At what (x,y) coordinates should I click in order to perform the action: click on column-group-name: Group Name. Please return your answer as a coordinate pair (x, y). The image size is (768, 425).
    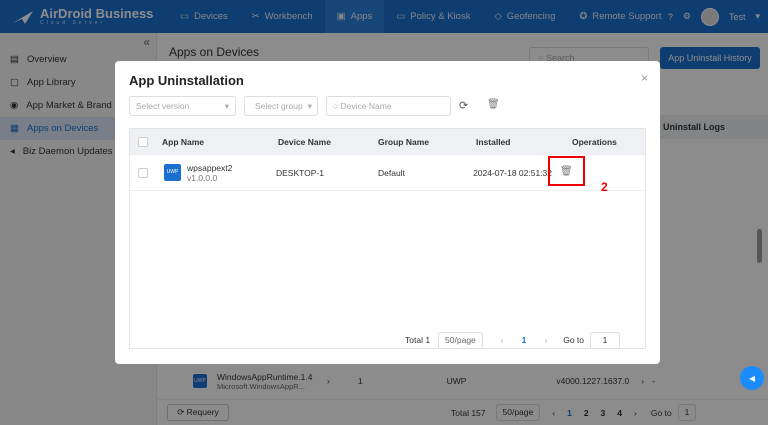
    Looking at the image, I should click on (404, 142).